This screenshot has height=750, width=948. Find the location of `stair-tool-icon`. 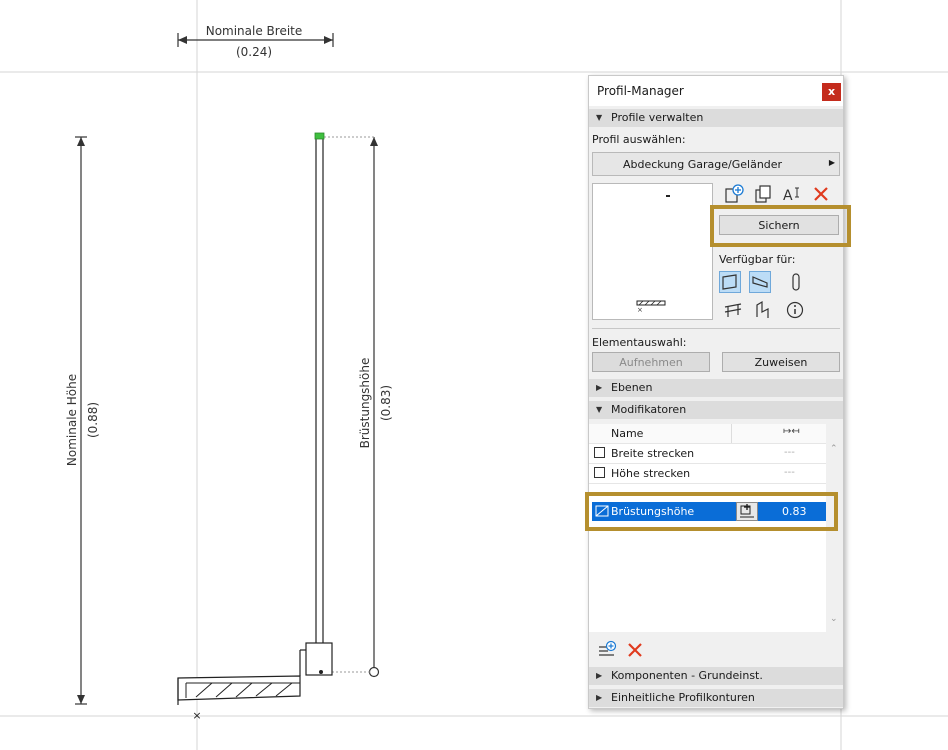

stair-tool-icon is located at coordinates (763, 310).